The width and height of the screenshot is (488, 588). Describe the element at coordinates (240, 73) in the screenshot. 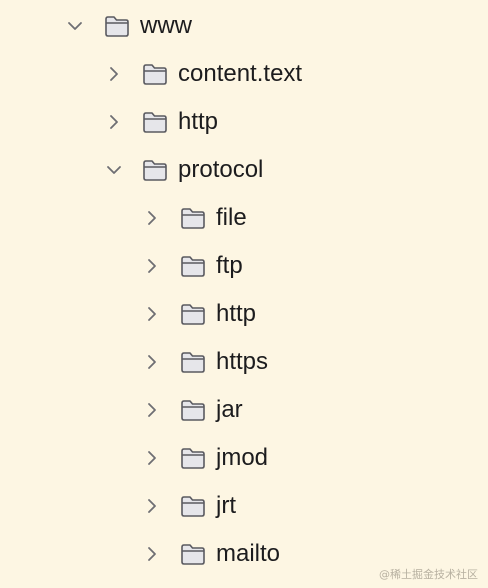

I see `tree-item-label: content.text` at that location.